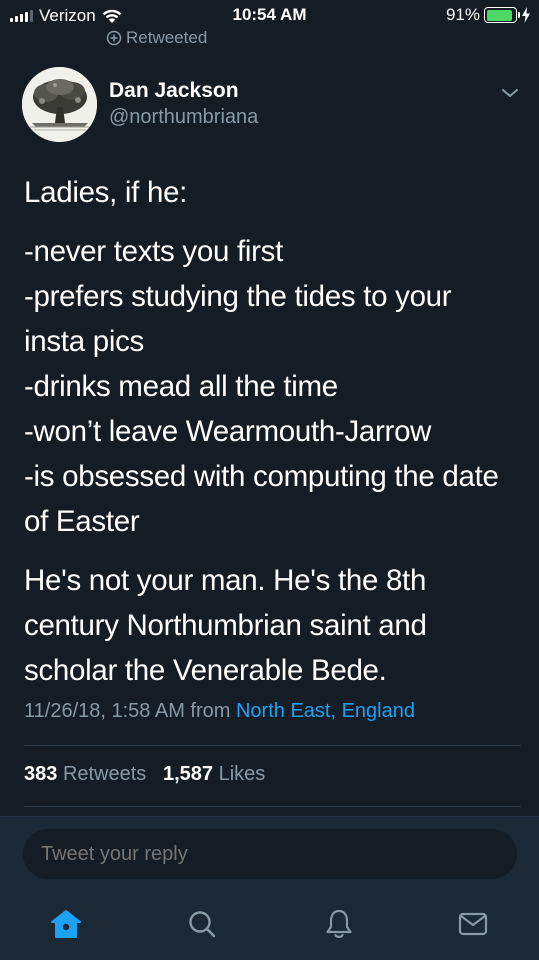  I want to click on tweet-timestamp: 11/26/18, 1:58 AM, so click(104, 711).